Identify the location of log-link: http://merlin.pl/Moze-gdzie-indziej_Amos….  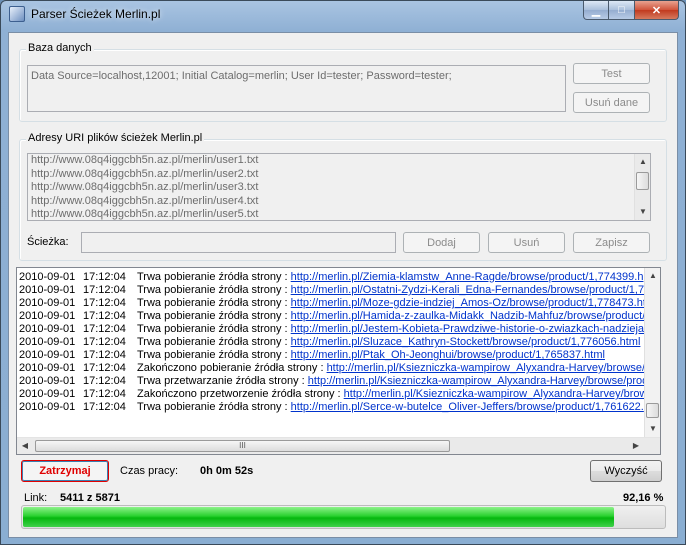
(470, 303).